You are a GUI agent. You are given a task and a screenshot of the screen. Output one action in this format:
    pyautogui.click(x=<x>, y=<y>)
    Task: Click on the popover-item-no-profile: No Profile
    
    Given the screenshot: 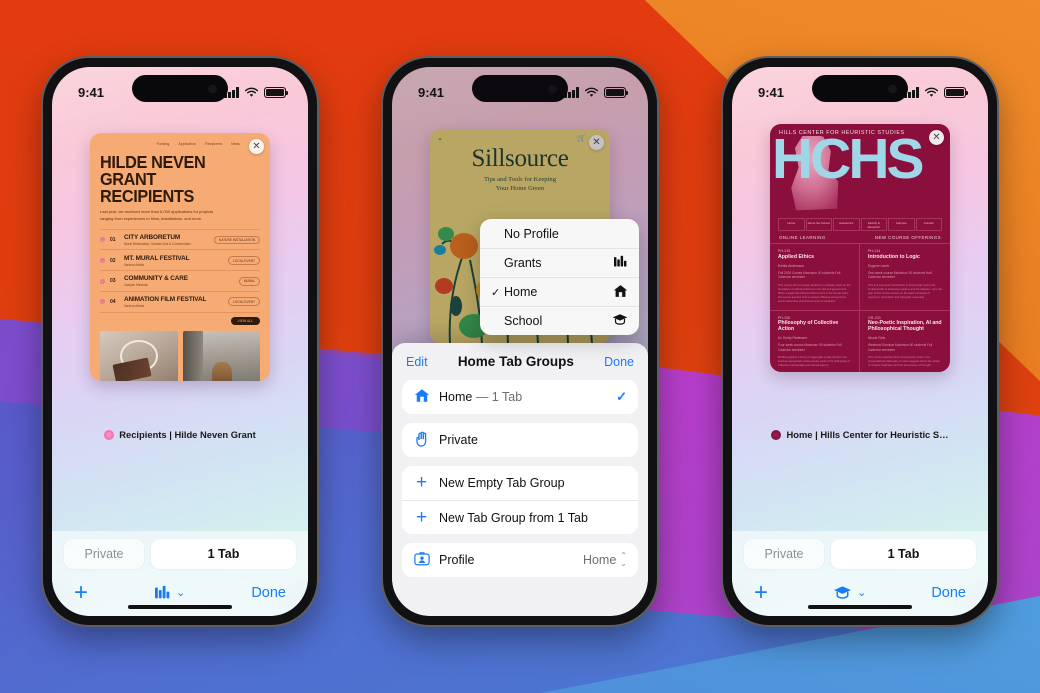 What is the action you would take?
    pyautogui.click(x=559, y=233)
    